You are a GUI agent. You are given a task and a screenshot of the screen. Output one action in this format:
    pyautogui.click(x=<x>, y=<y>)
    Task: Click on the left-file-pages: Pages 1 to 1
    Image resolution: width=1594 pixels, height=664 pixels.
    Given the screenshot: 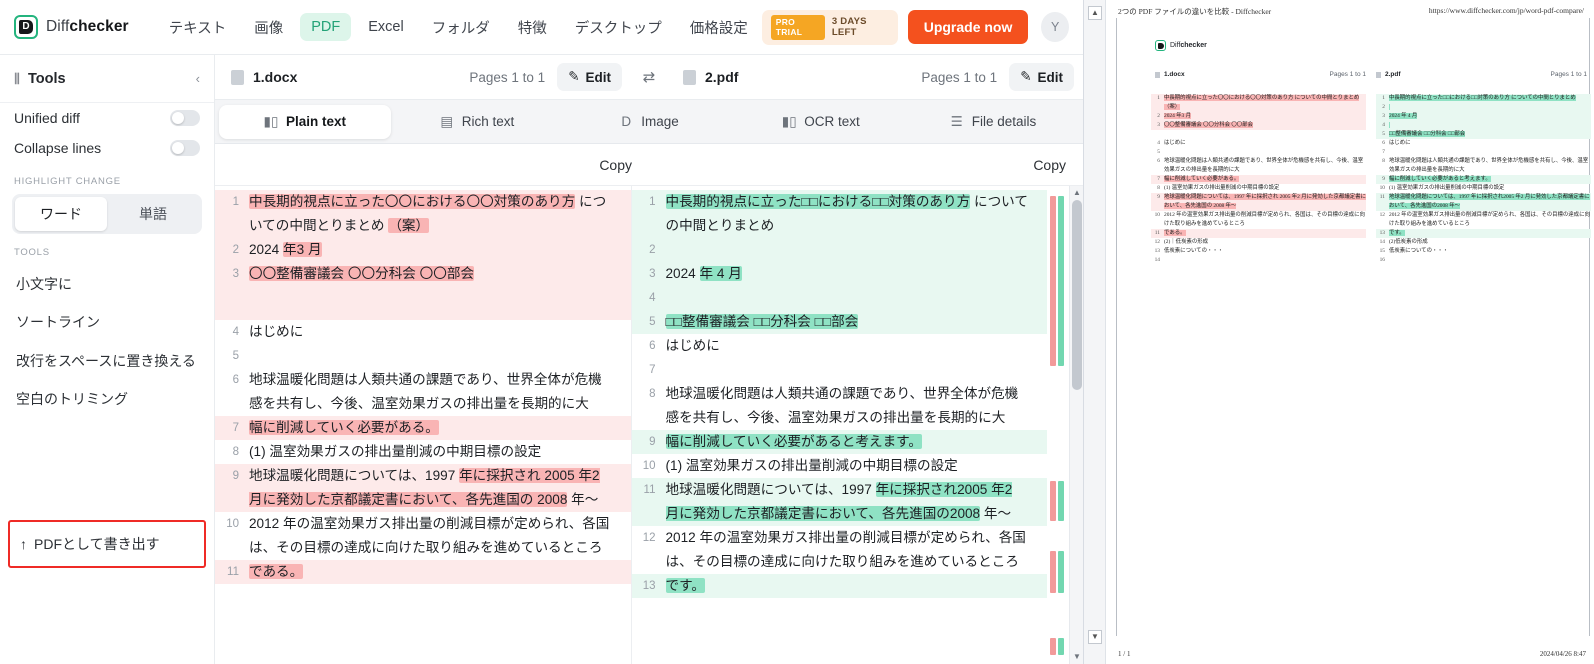 What is the action you would take?
    pyautogui.click(x=507, y=77)
    